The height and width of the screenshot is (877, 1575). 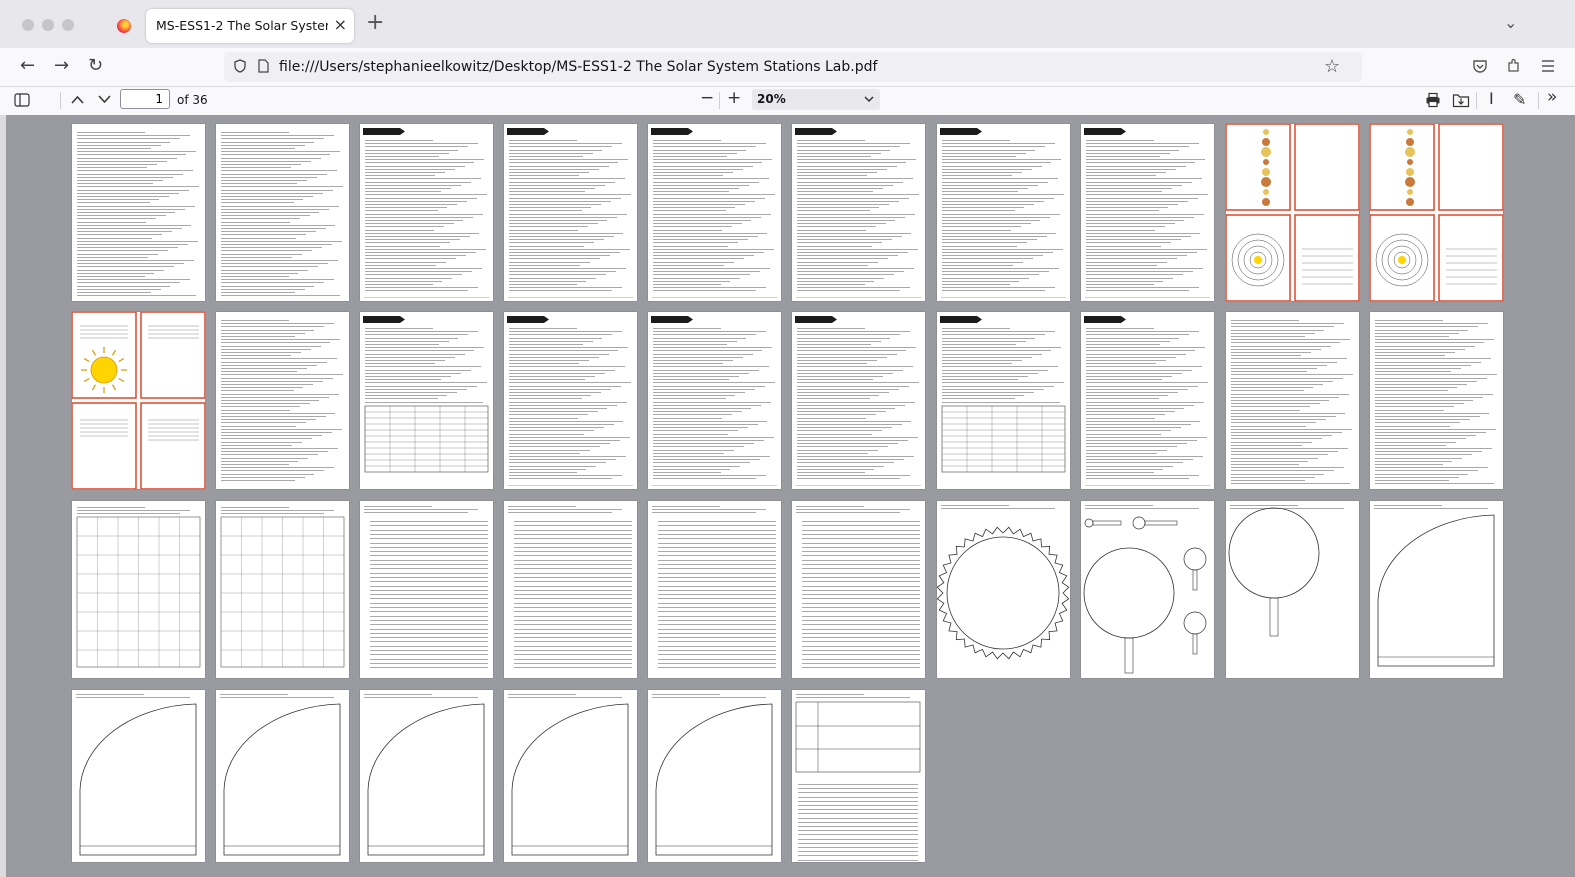 What do you see at coordinates (192, 100) in the screenshot?
I see `page-count: of 36` at bounding box center [192, 100].